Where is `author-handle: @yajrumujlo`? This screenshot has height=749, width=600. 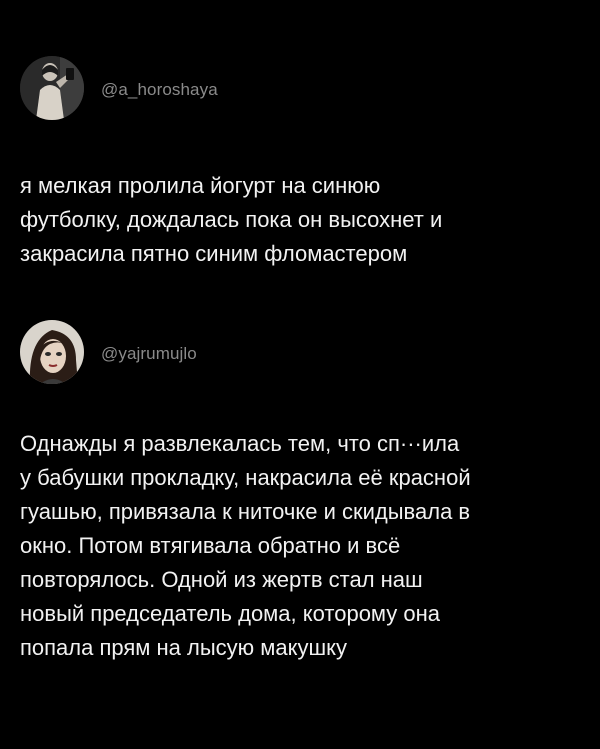
author-handle: @yajrumujlo is located at coordinates (149, 354).